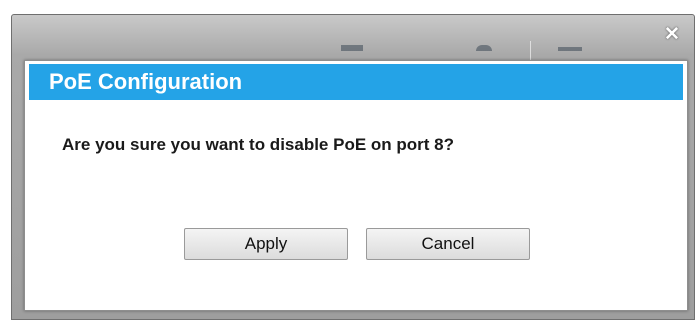 The image size is (697, 320). Describe the element at coordinates (146, 81) in the screenshot. I see `dialog-title: PoE Configuration` at that location.